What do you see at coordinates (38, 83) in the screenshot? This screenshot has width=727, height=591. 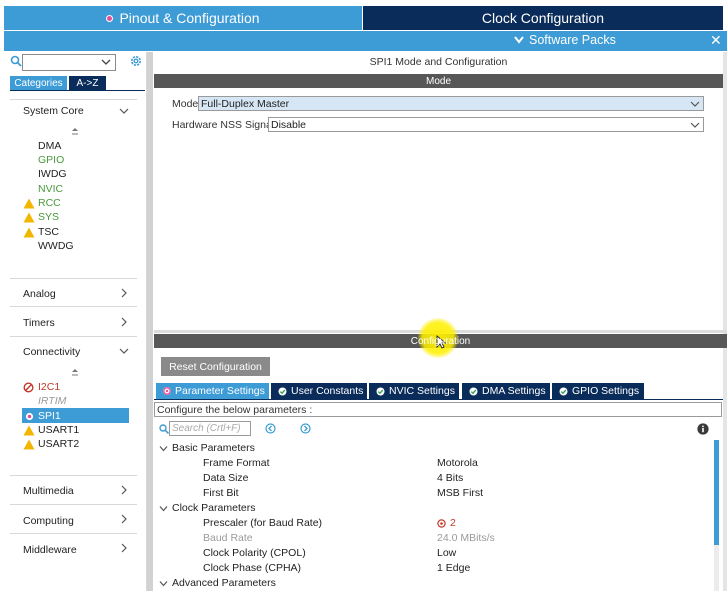 I see `tab-categories: Categories` at bounding box center [38, 83].